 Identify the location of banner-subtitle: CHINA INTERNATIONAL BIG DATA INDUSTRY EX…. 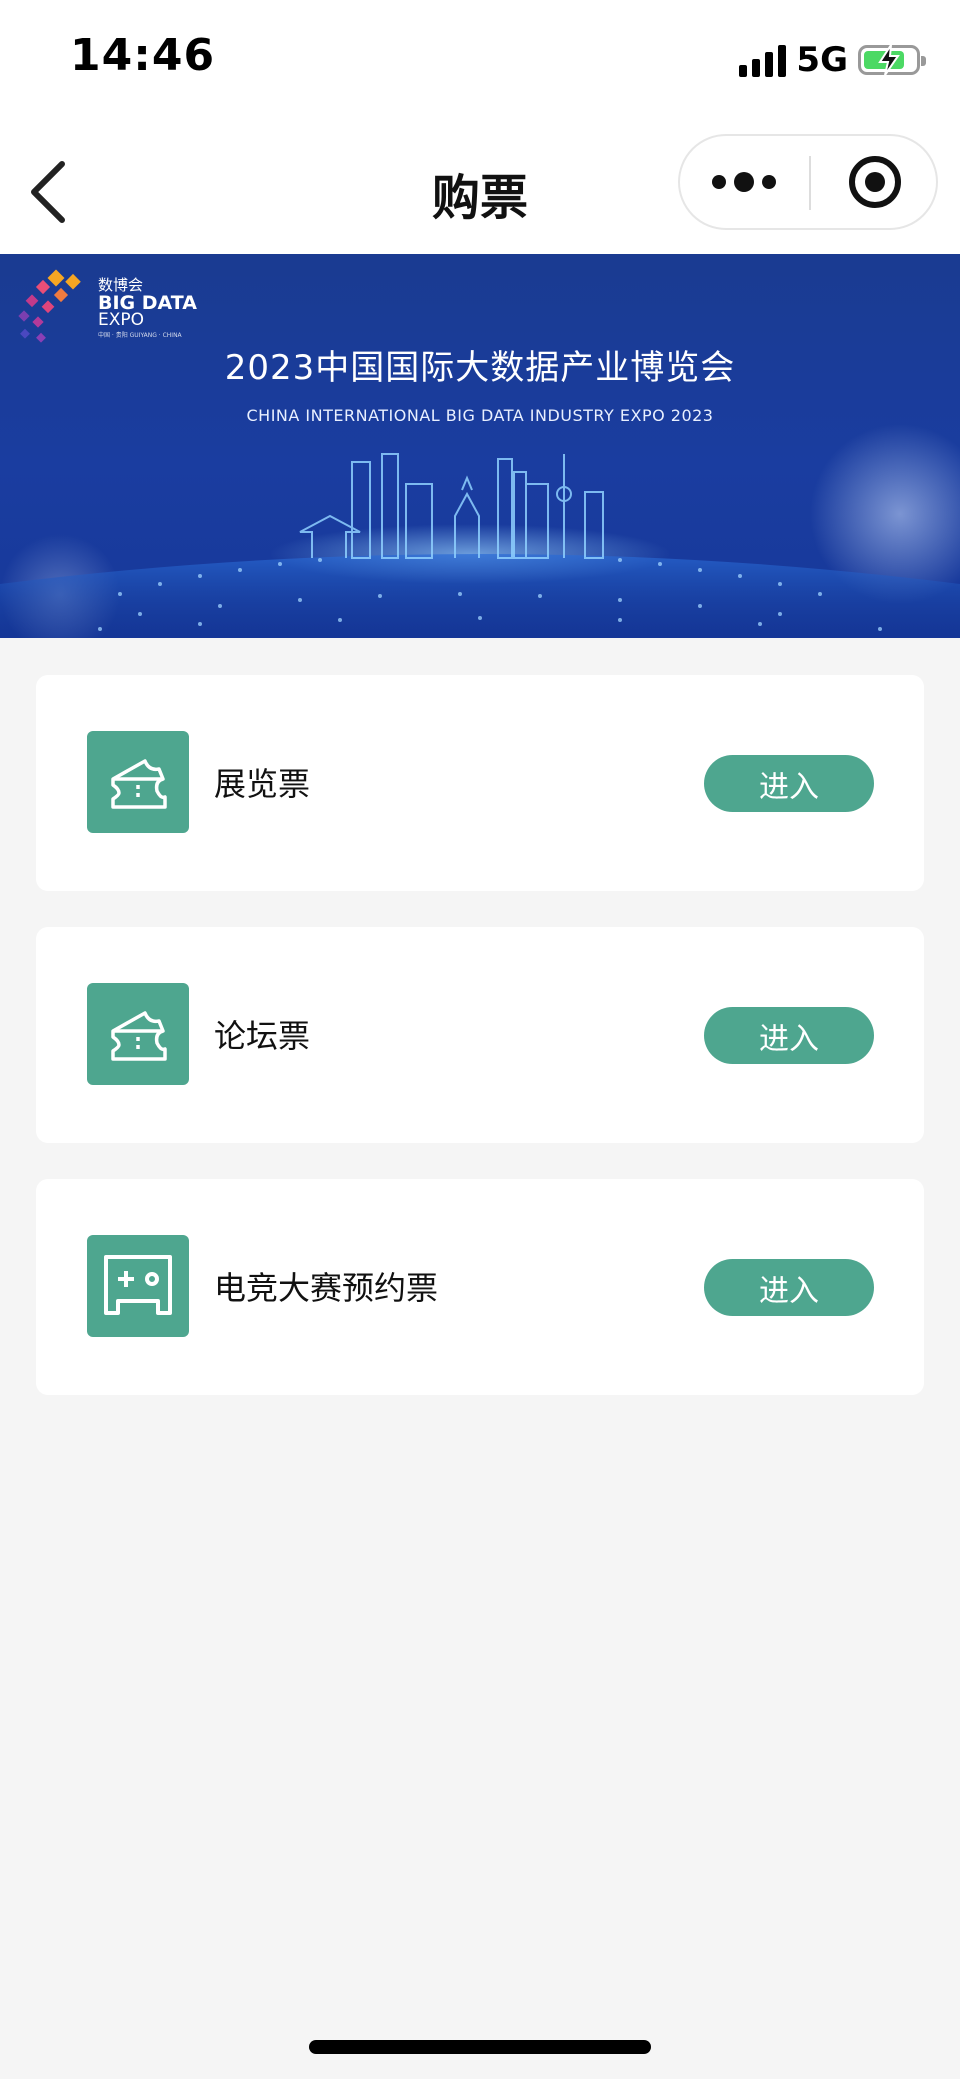
(480, 415).